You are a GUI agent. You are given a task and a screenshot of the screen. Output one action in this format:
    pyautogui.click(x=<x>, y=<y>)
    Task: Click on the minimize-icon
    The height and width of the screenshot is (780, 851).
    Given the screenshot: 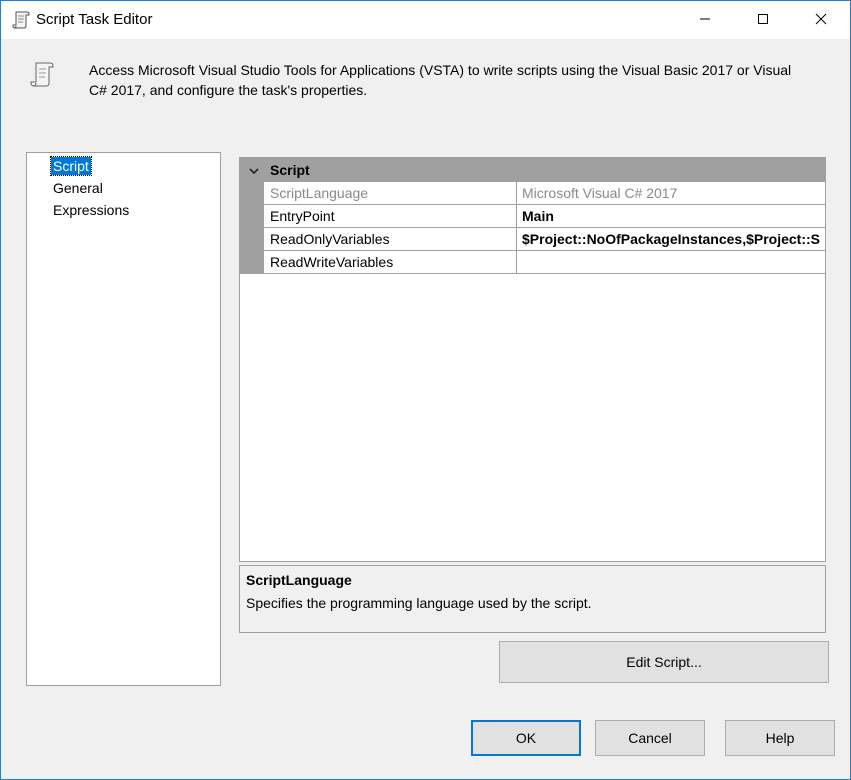 What is the action you would take?
    pyautogui.click(x=705, y=20)
    